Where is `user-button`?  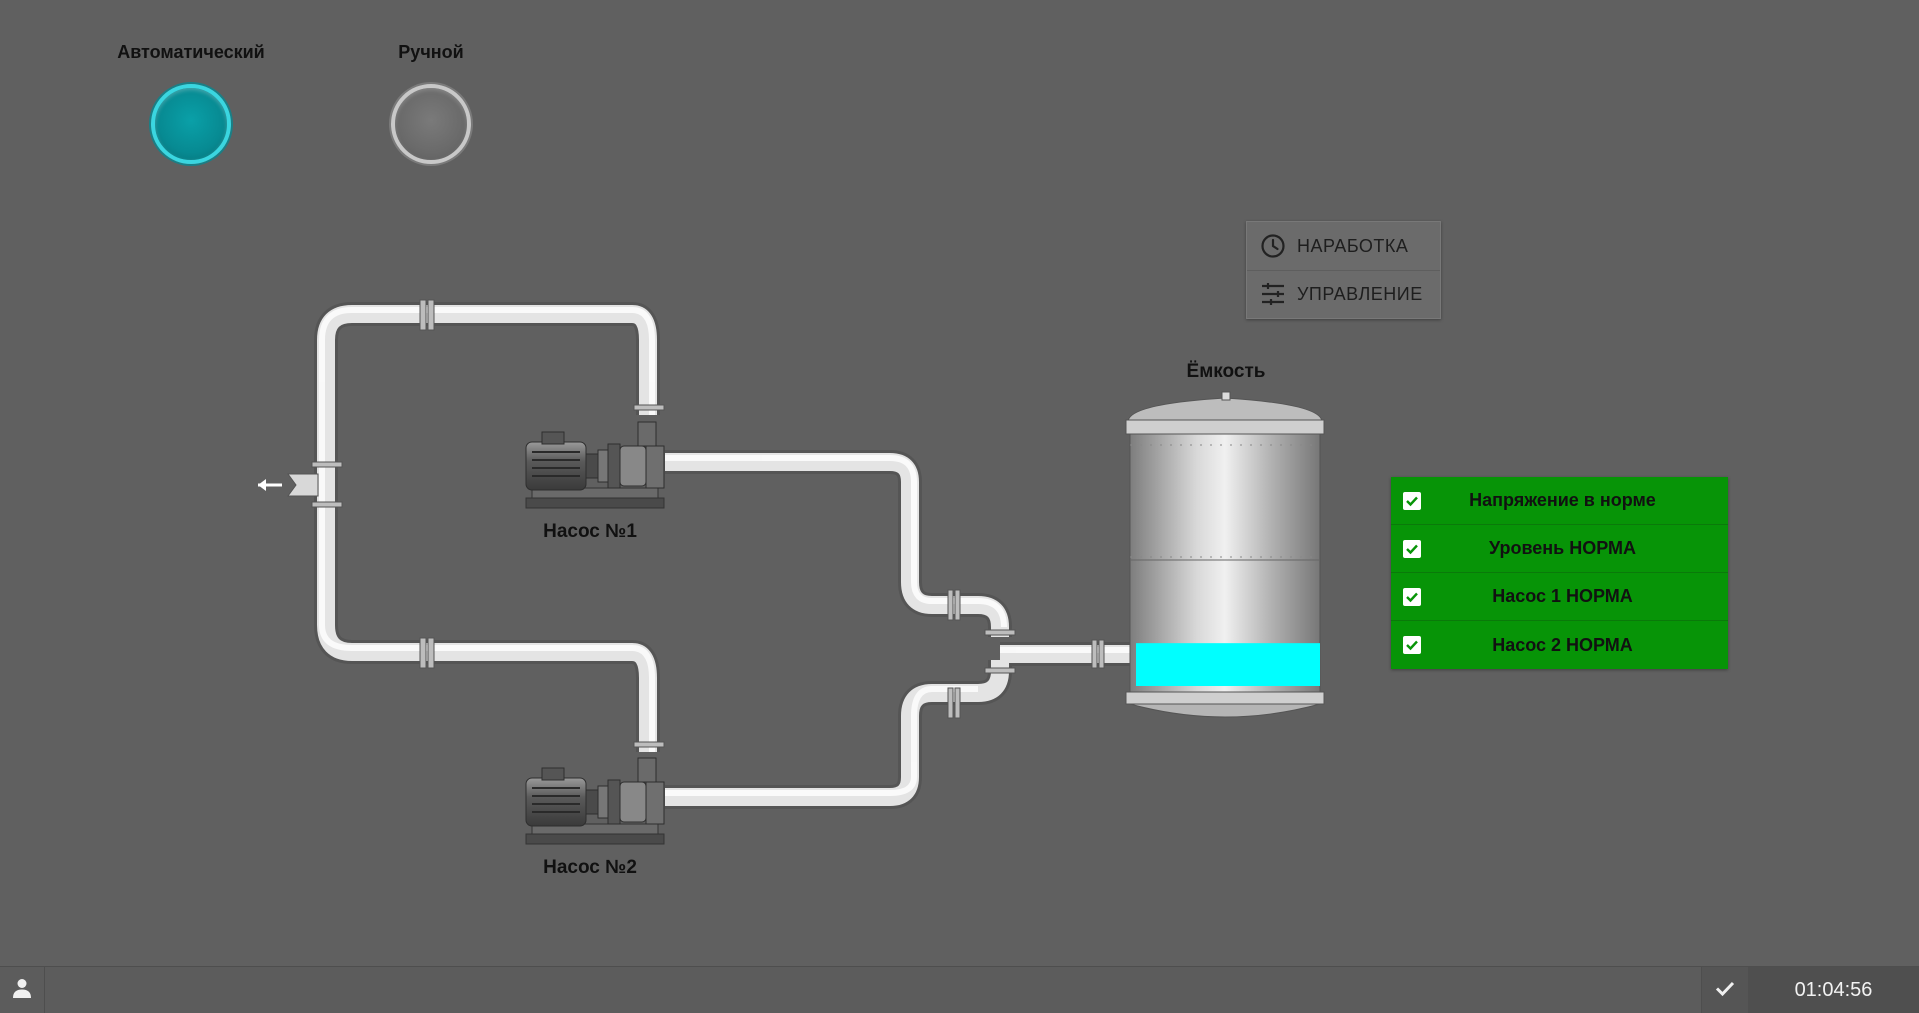 user-button is located at coordinates (22, 990).